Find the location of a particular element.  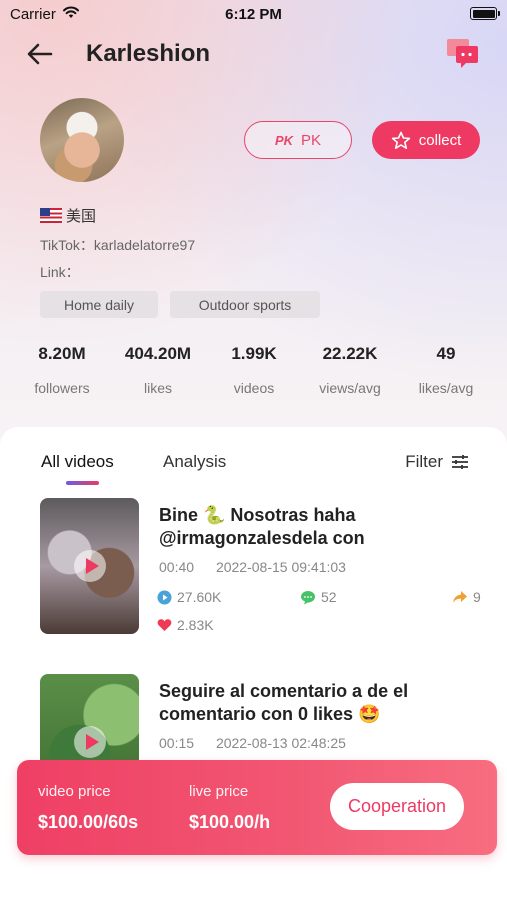

video-price-label: video price is located at coordinates (74, 791).